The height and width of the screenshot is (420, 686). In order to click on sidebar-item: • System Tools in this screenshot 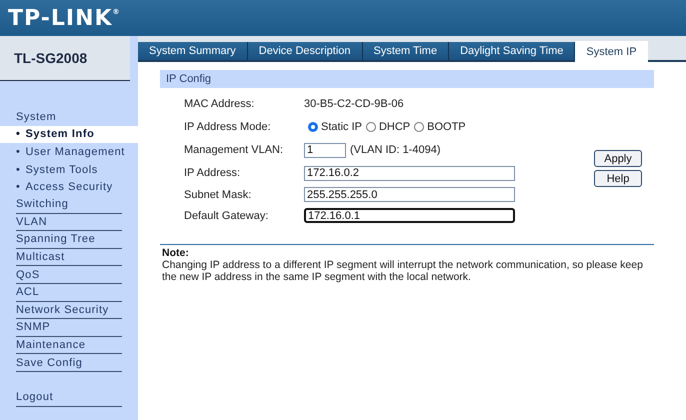, I will do `click(69, 169)`.